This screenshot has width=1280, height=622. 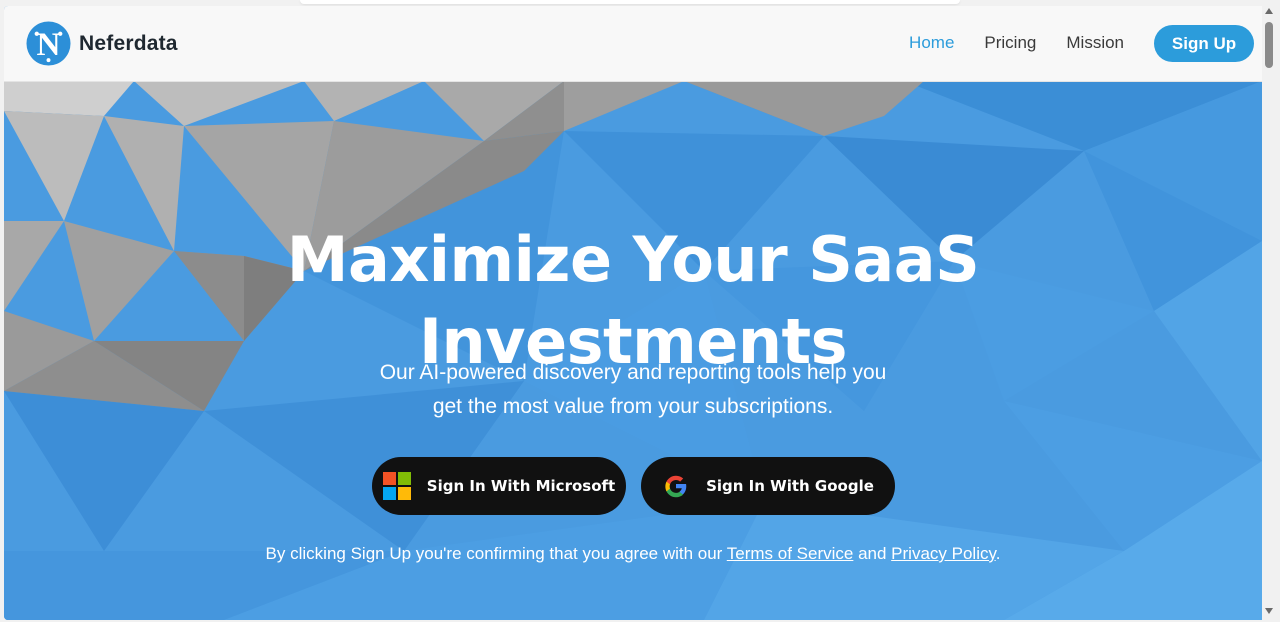 I want to click on sign-in-google-button: Sign In With Google, so click(x=768, y=486).